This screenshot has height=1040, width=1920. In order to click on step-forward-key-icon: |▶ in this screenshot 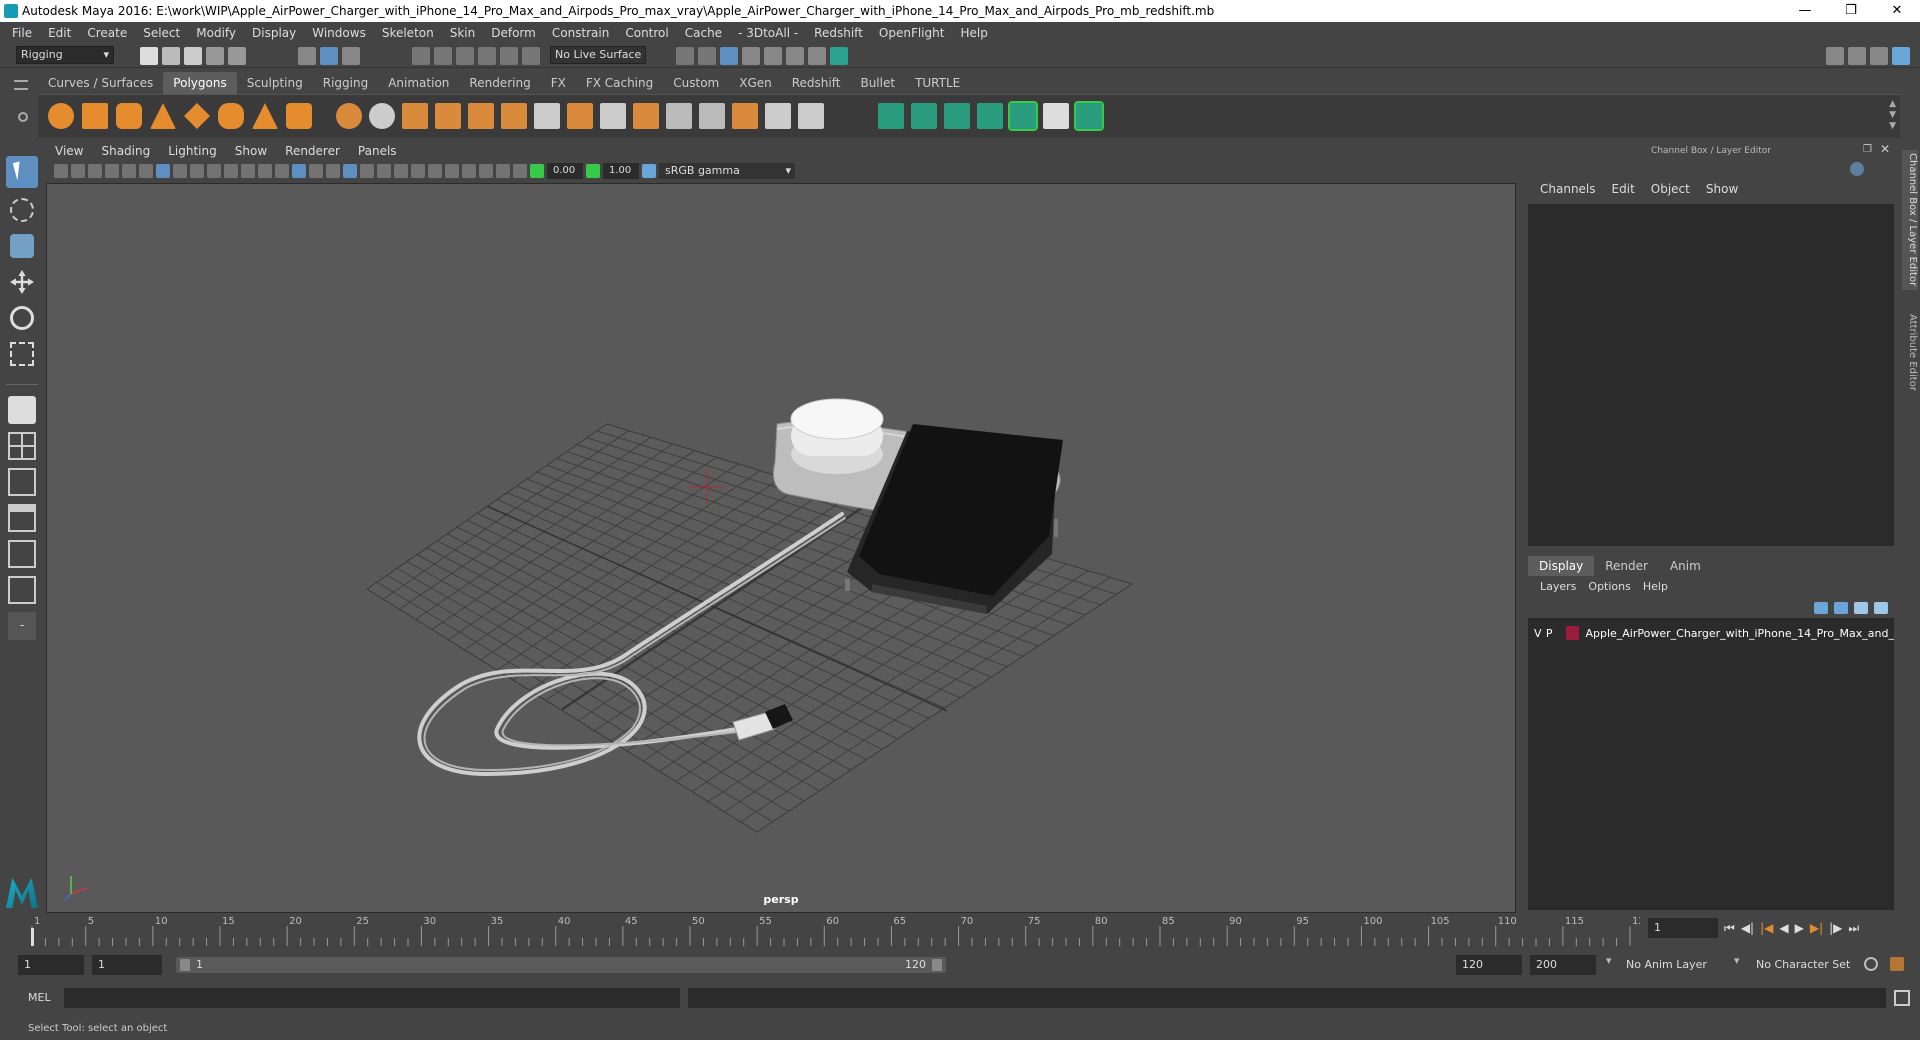, I will do `click(1835, 928)`.